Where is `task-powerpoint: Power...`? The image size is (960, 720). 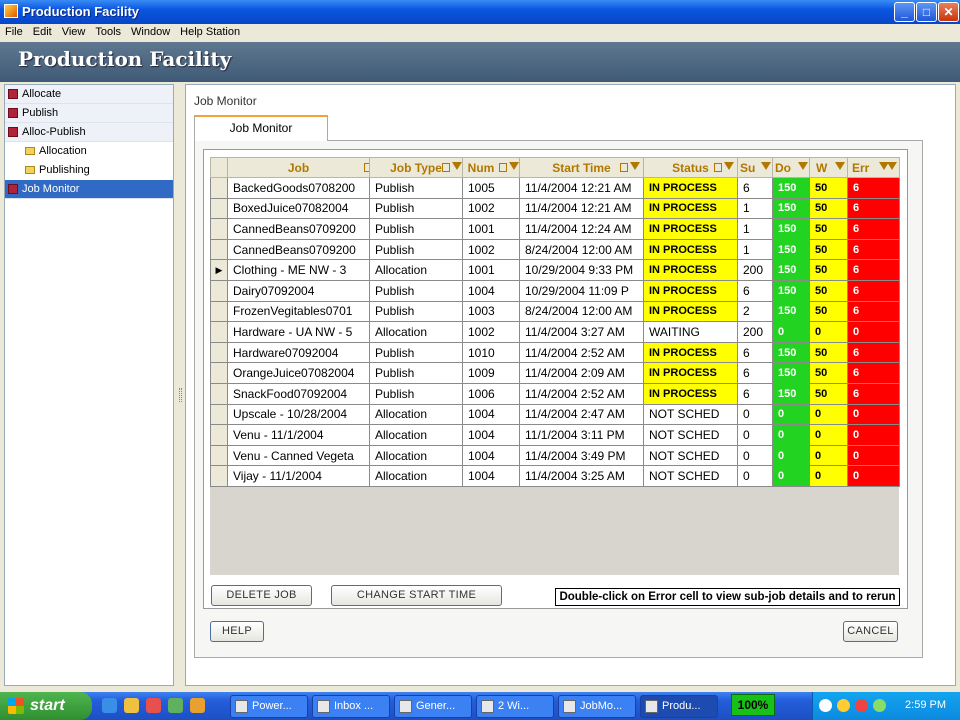 task-powerpoint: Power... is located at coordinates (269, 706).